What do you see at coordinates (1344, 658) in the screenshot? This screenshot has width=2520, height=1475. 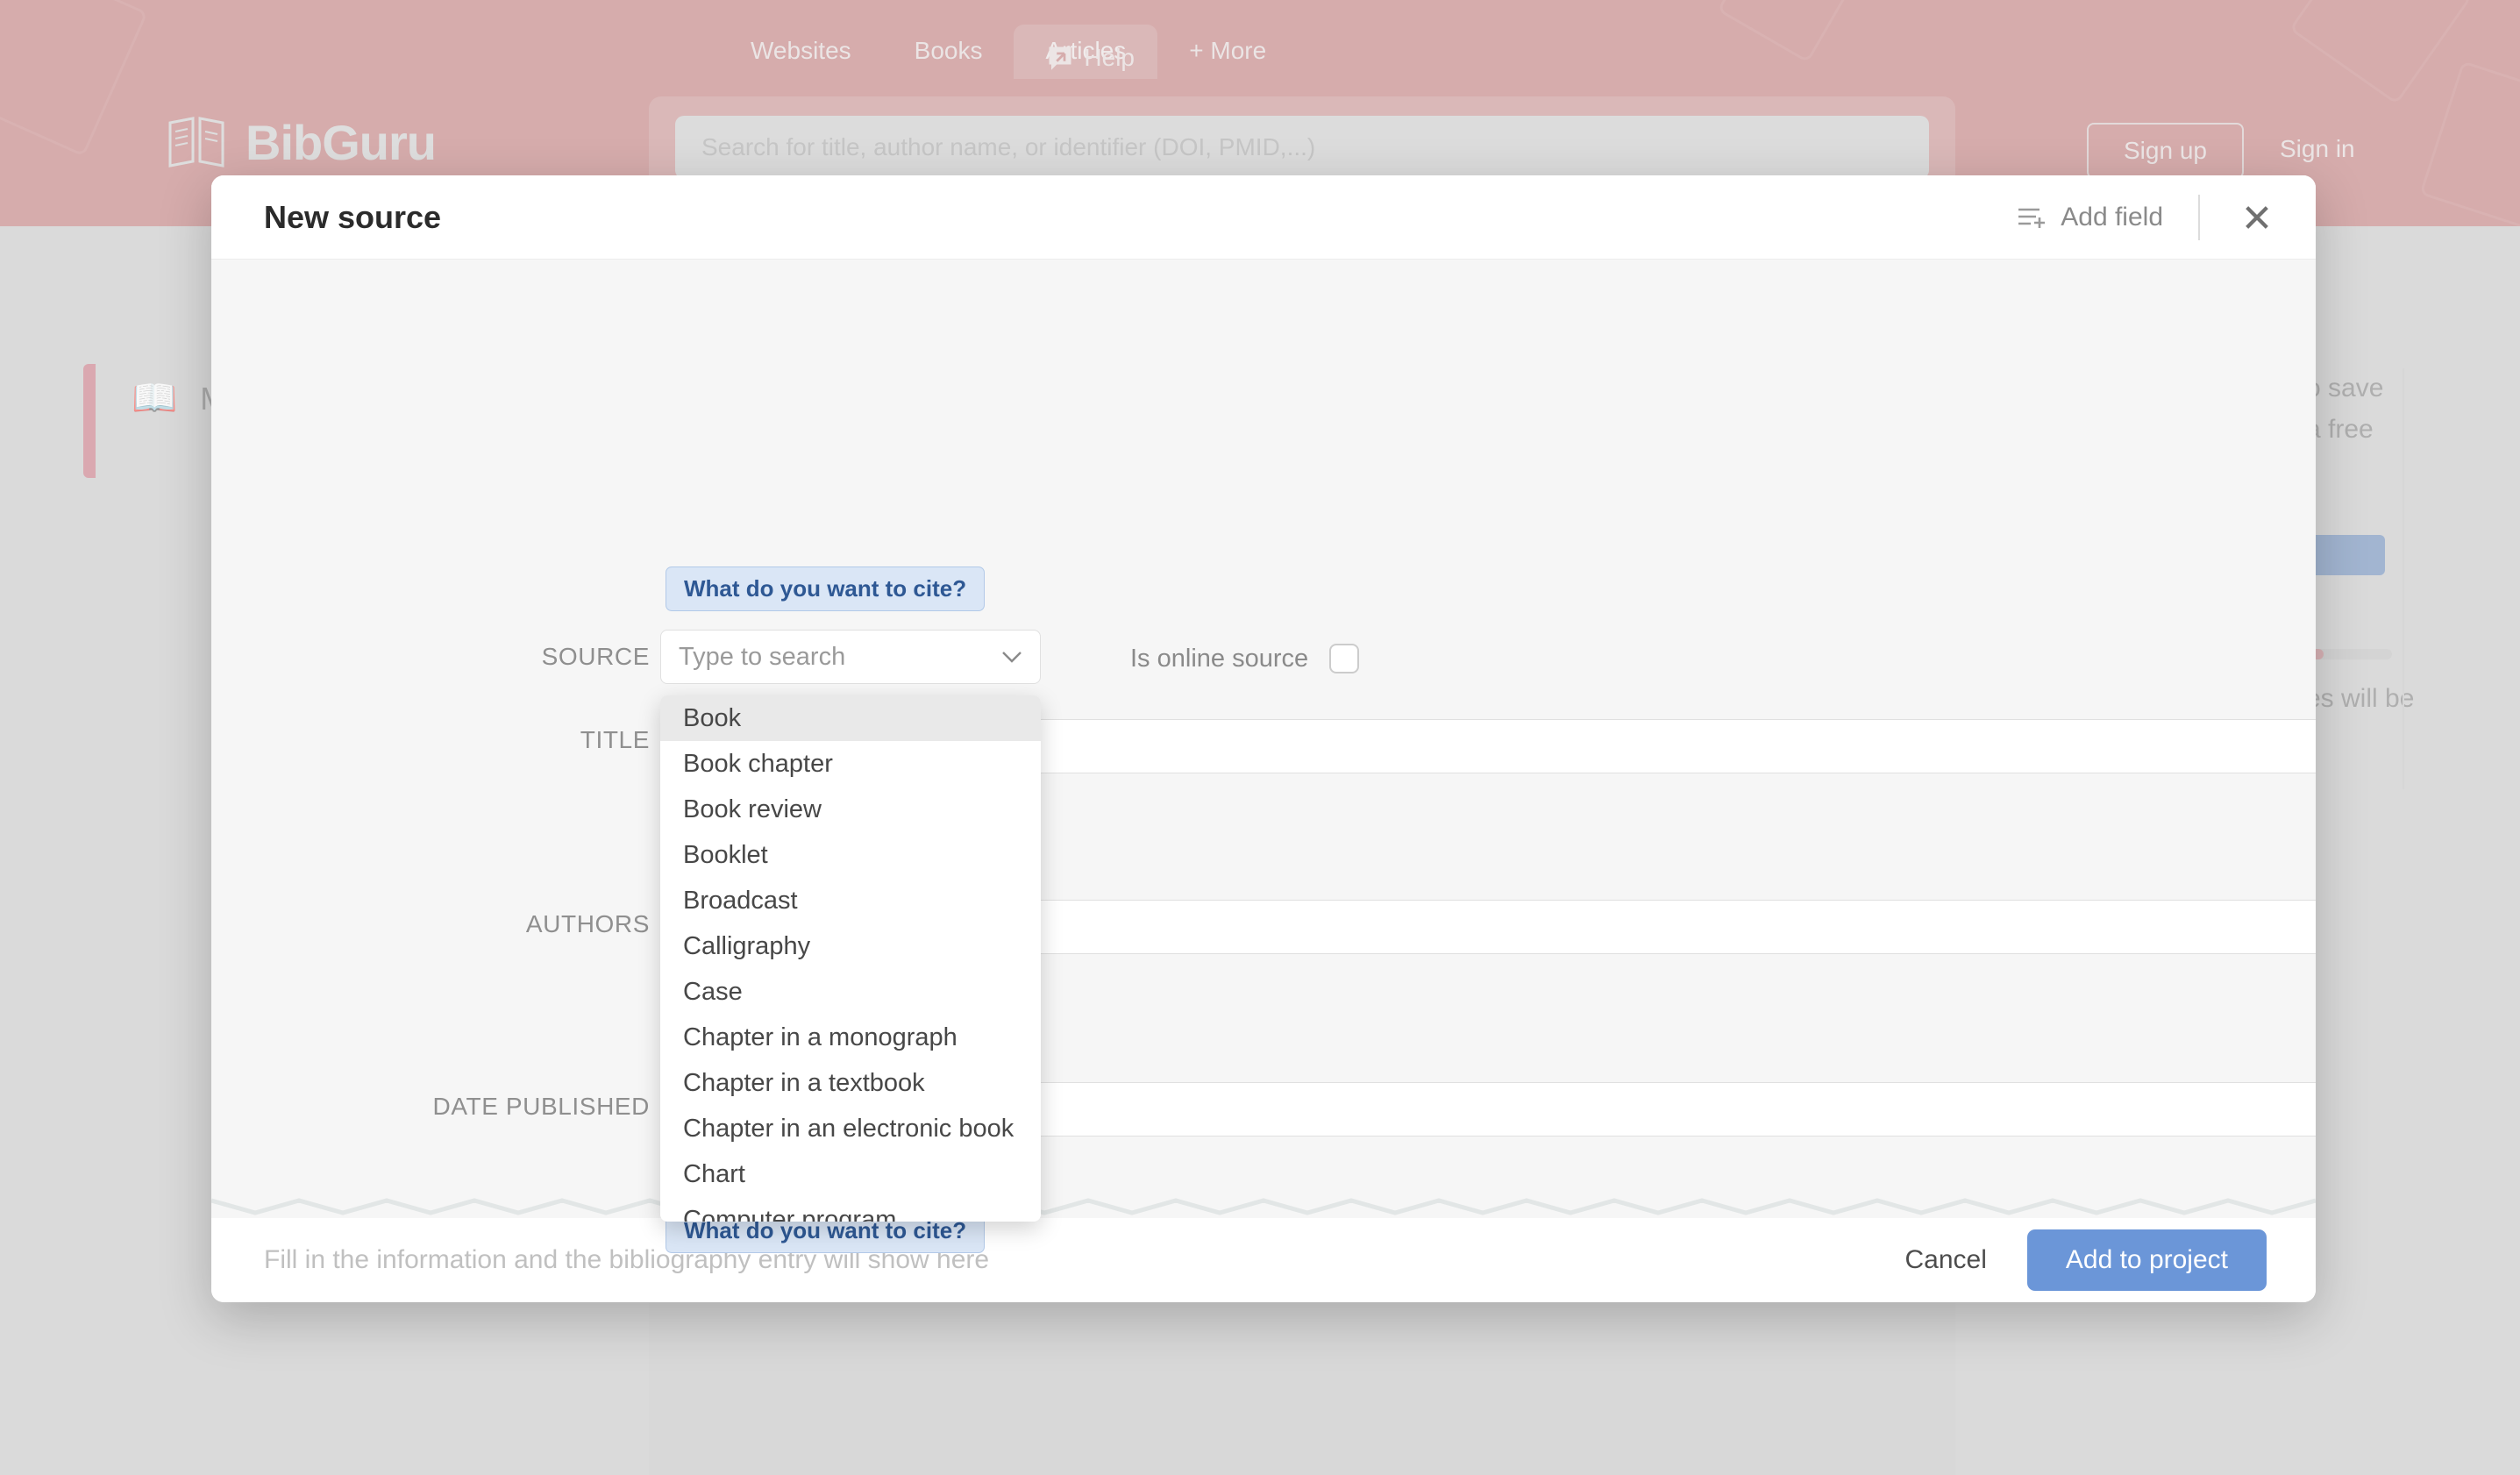 I see `is-online-source-checkbox` at bounding box center [1344, 658].